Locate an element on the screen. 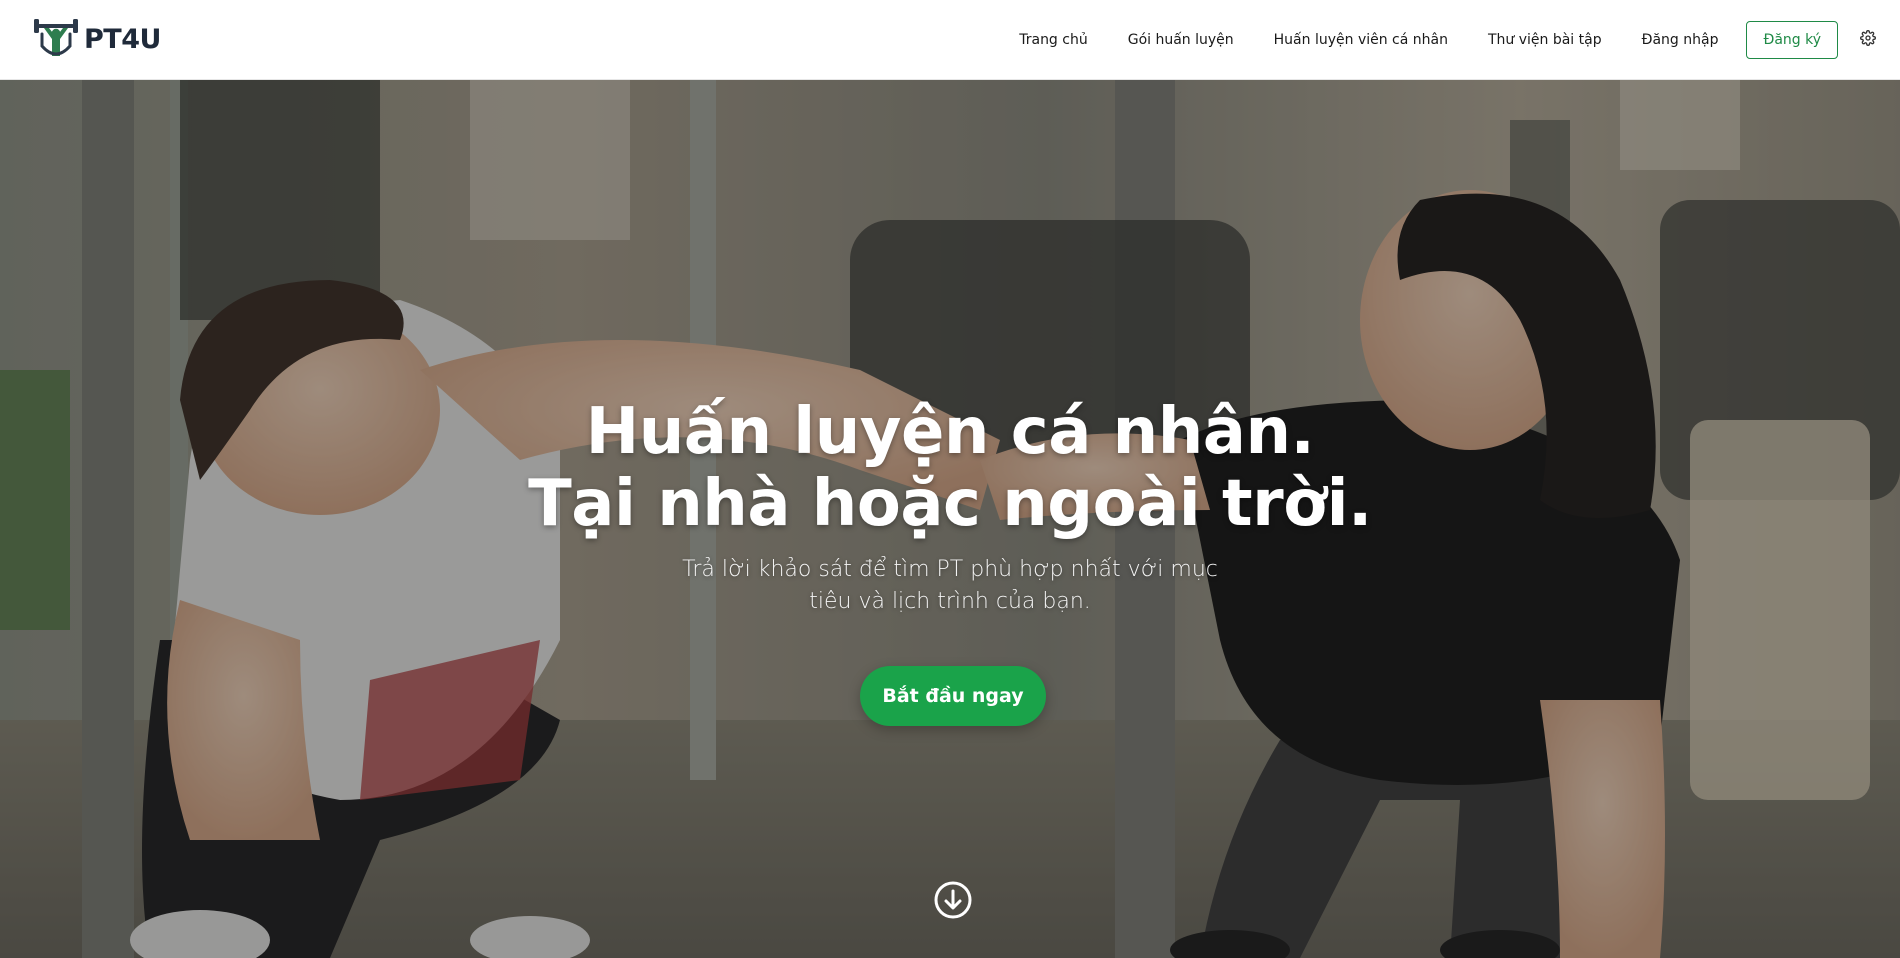 The height and width of the screenshot is (958, 1900). gear-icon is located at coordinates (1868, 40).